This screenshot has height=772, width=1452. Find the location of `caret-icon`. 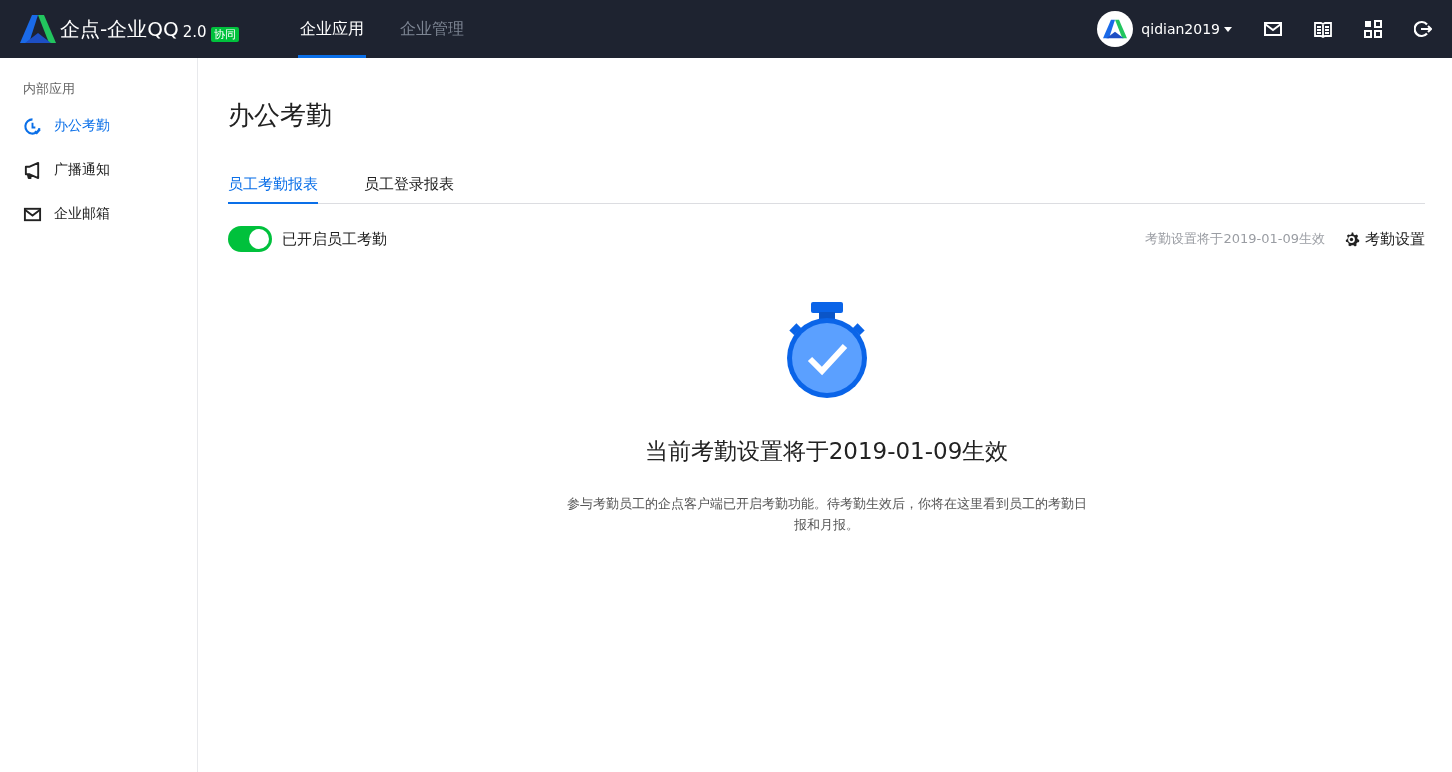

caret-icon is located at coordinates (1228, 29).